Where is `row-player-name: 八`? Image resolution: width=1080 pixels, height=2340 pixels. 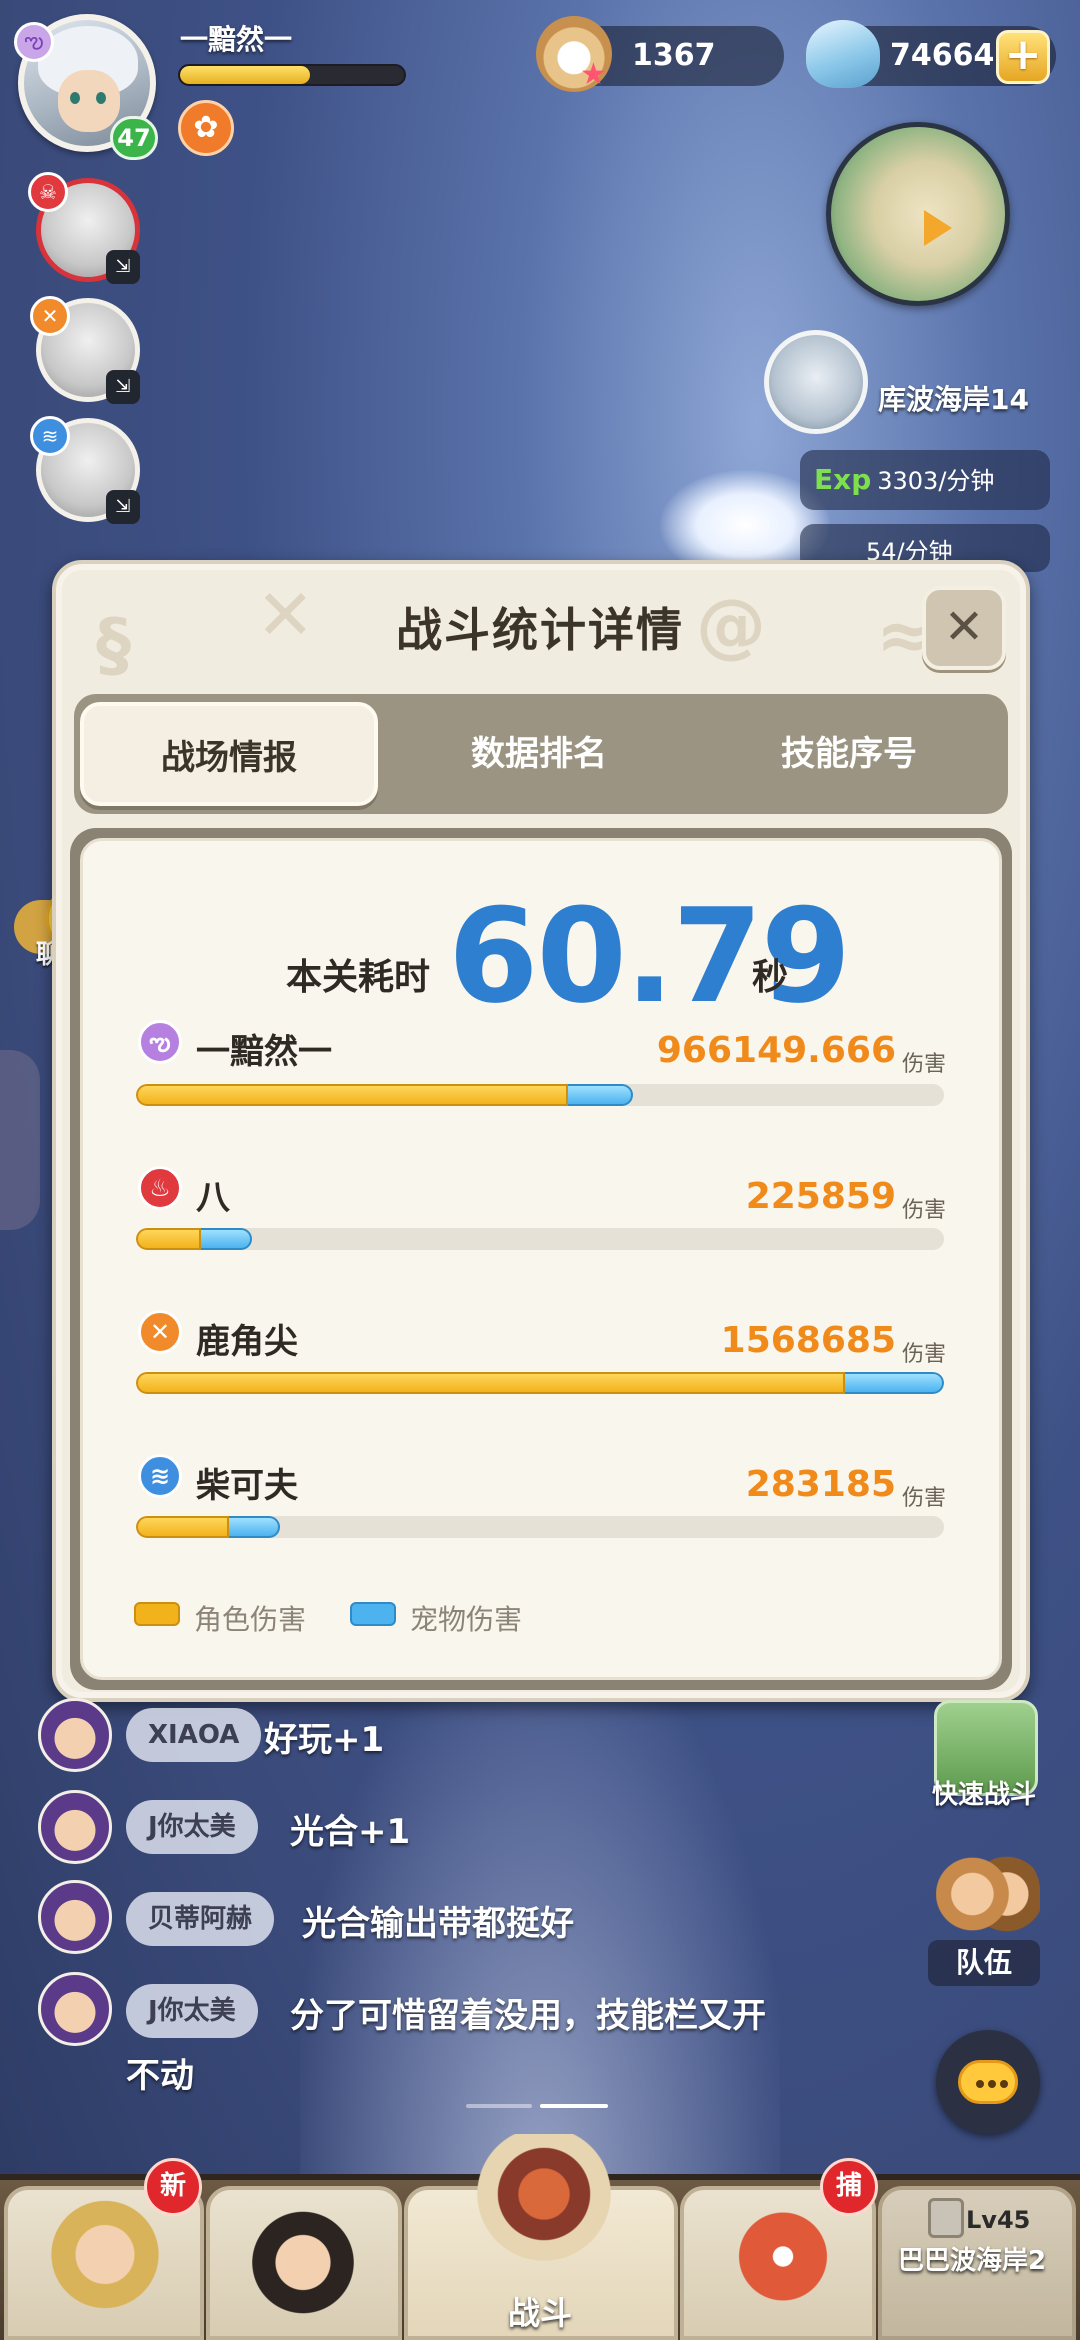
row-player-name: 八 is located at coordinates (213, 1198).